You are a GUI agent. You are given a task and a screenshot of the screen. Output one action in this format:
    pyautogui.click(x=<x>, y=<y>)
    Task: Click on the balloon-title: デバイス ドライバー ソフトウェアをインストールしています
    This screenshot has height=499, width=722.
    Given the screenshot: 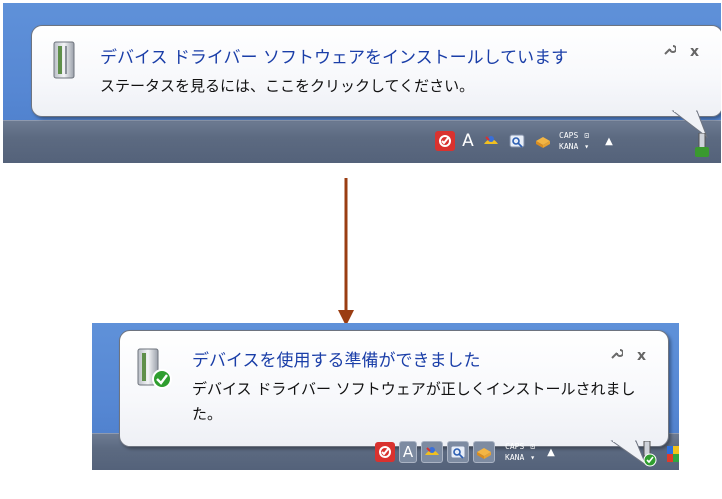 What is the action you would take?
    pyautogui.click(x=334, y=55)
    